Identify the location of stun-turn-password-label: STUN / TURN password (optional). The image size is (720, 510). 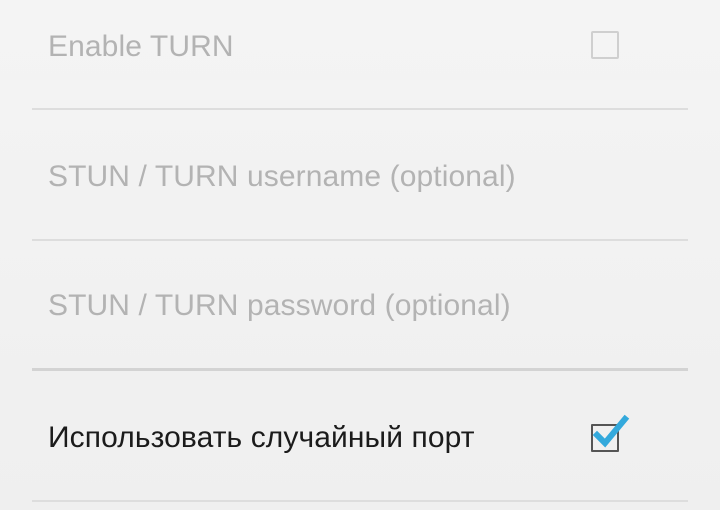
(279, 305).